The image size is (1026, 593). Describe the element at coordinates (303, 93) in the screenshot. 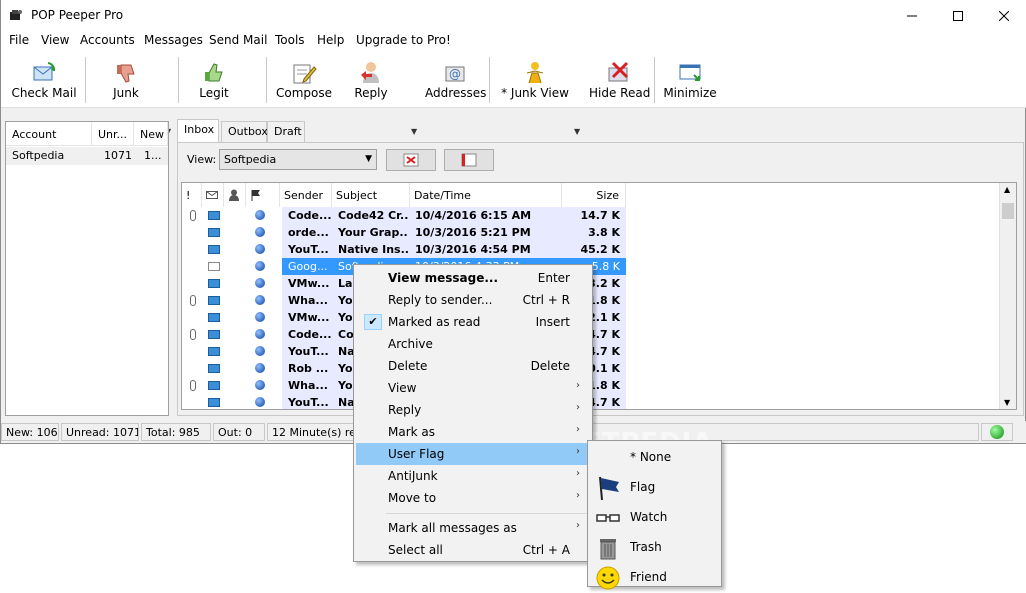

I see `compose-label: Compose` at that location.